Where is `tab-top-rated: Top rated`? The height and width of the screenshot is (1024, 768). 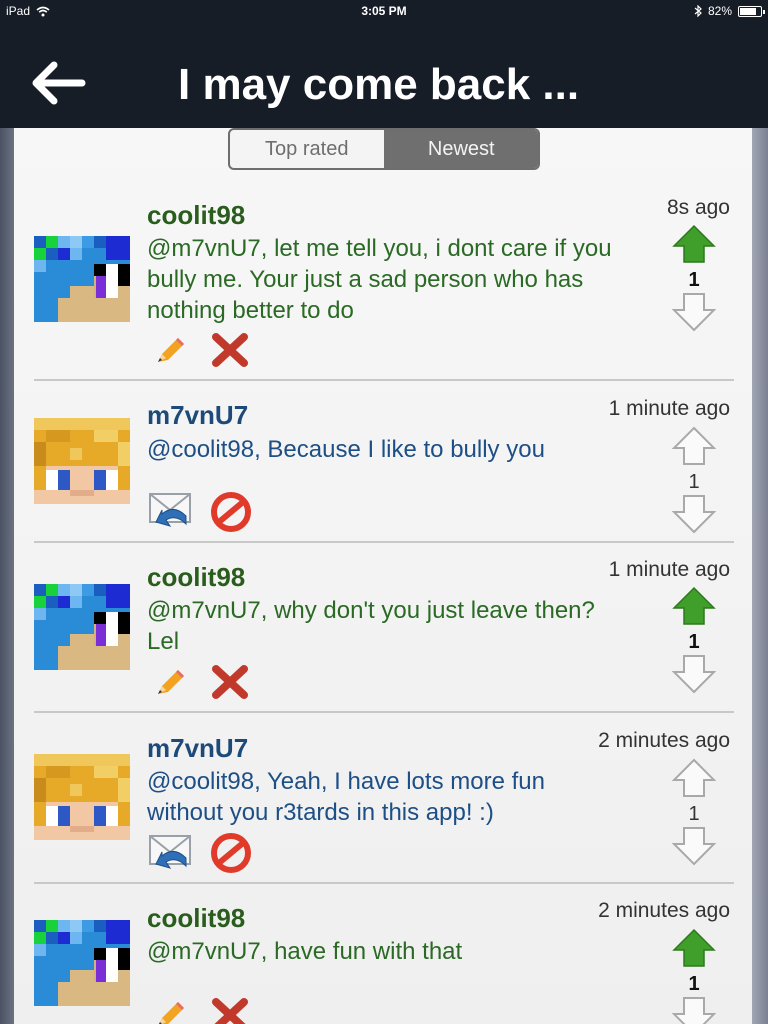
tab-top-rated: Top rated is located at coordinates (307, 149).